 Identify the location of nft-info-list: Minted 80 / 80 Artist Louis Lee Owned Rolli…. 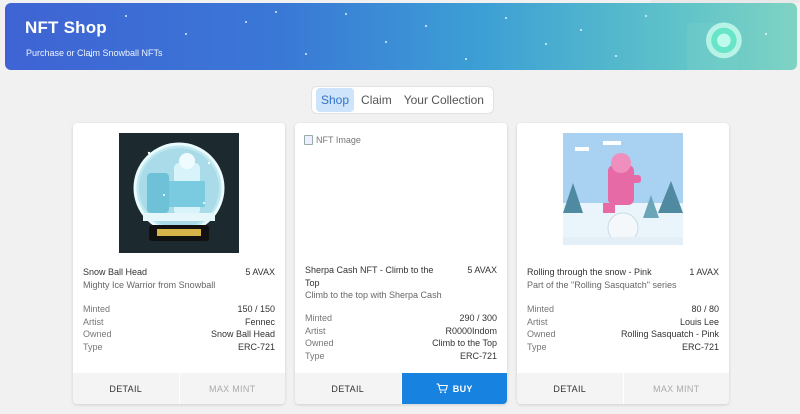
(623, 328).